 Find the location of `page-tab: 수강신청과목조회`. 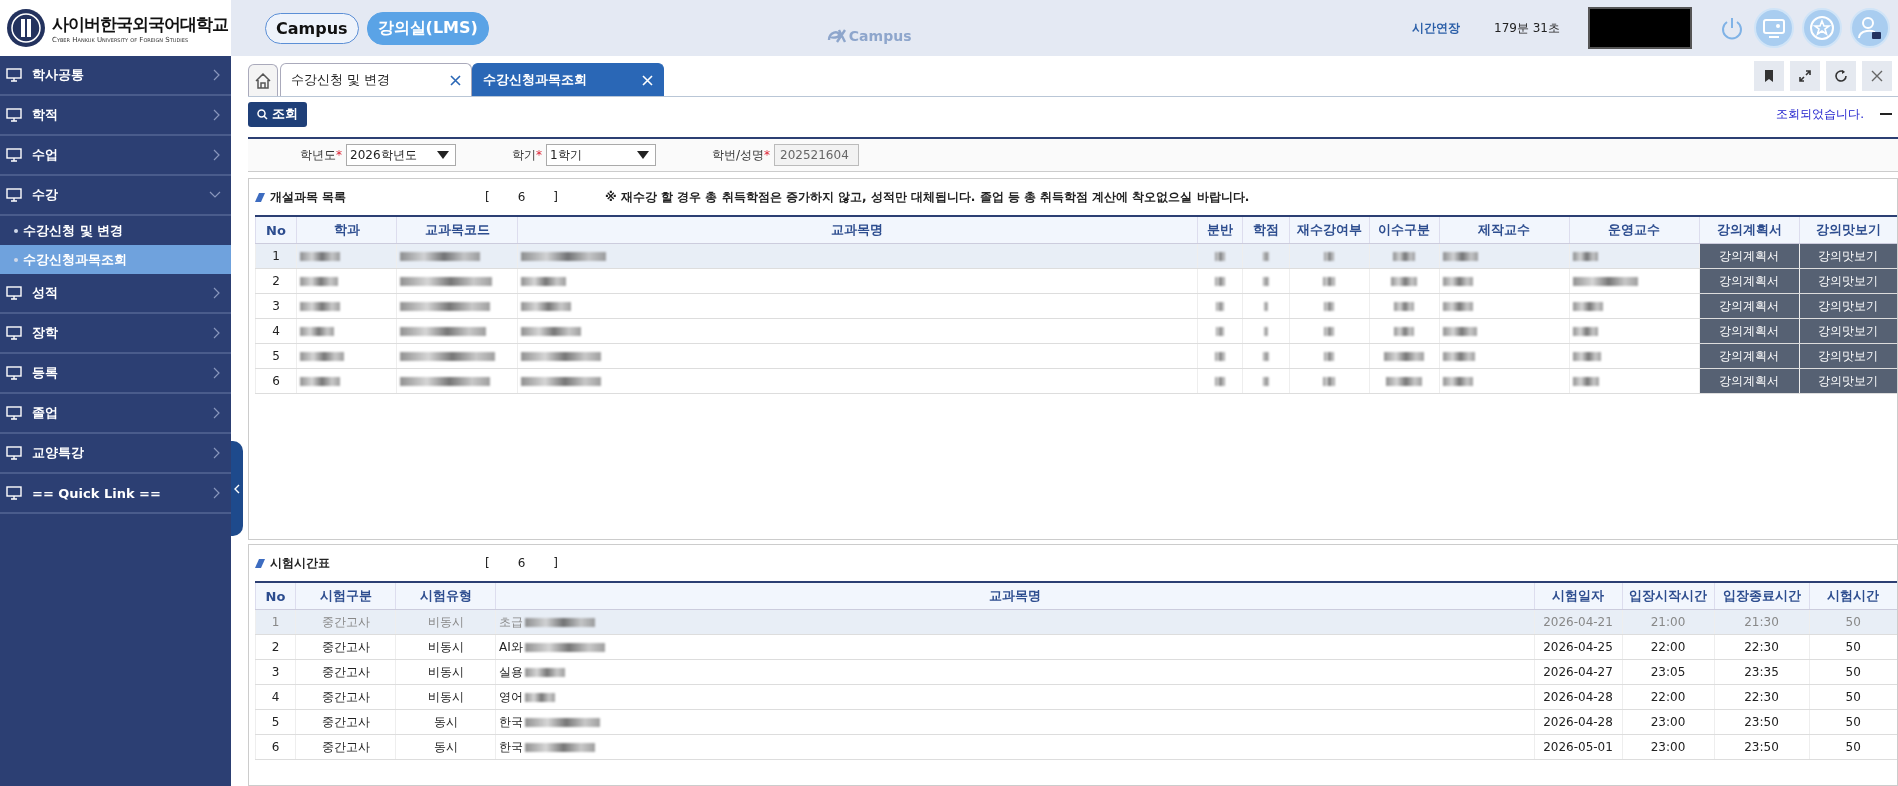

page-tab: 수강신청과목조회 is located at coordinates (568, 79).